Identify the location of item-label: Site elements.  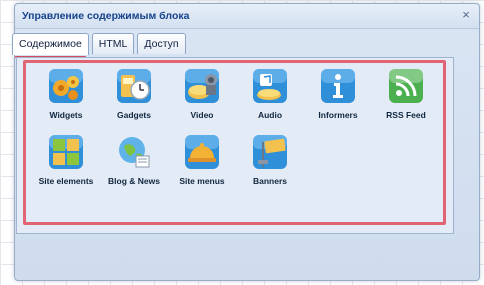
(66, 181).